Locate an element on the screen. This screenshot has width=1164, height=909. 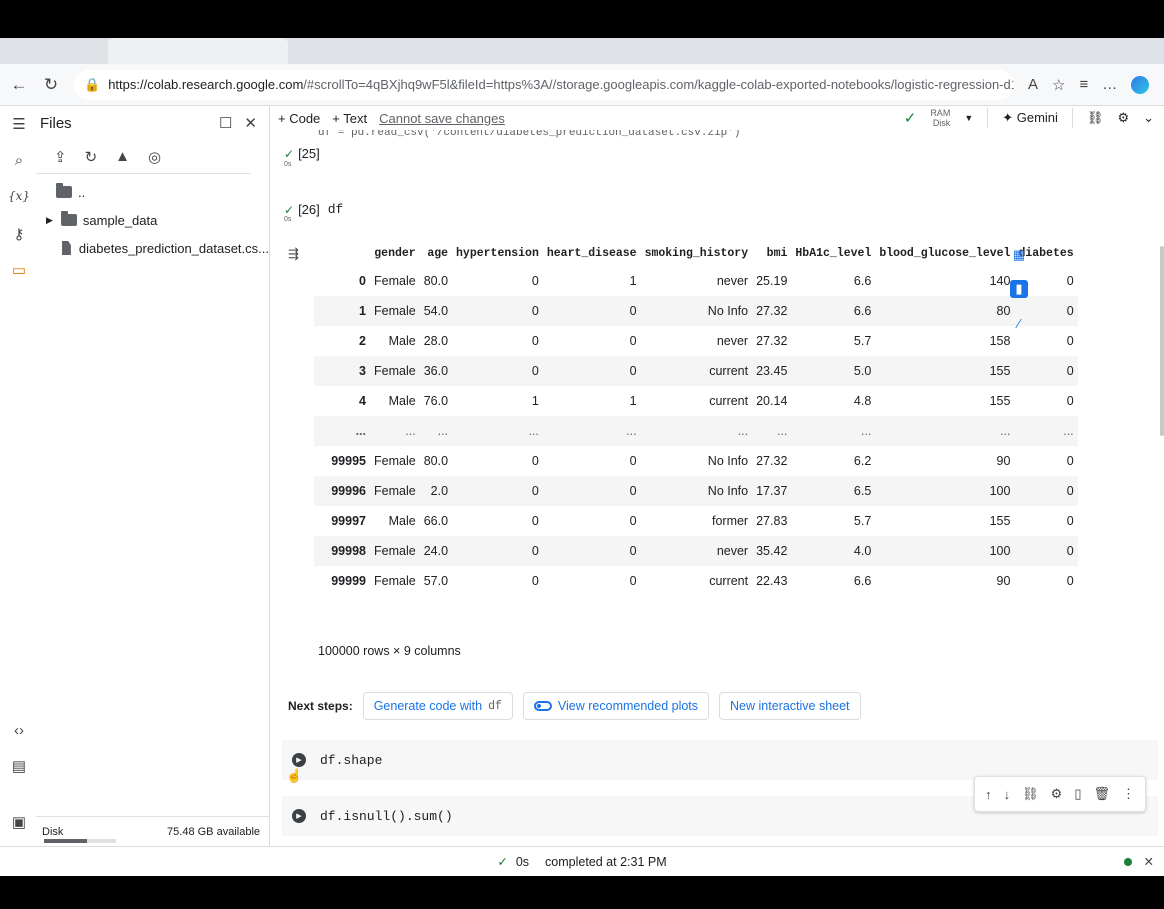
favorites-list-icon: ≡ is located at coordinates (1083, 84).